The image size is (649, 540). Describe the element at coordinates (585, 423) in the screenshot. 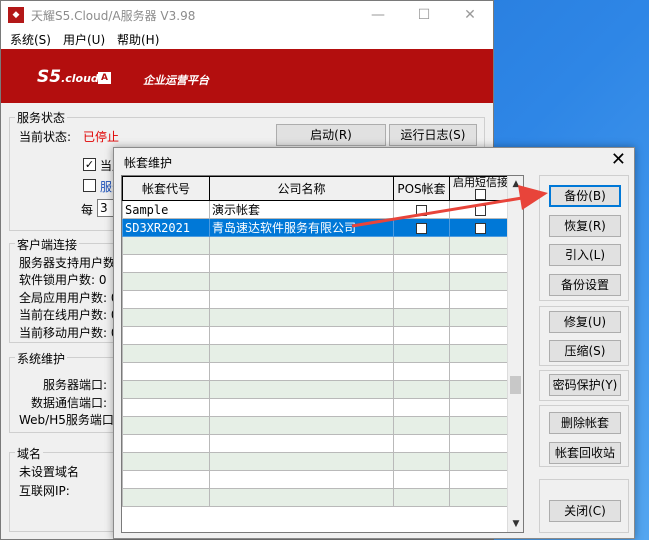

I see `delete-account-set-button: 删除帐套` at that location.